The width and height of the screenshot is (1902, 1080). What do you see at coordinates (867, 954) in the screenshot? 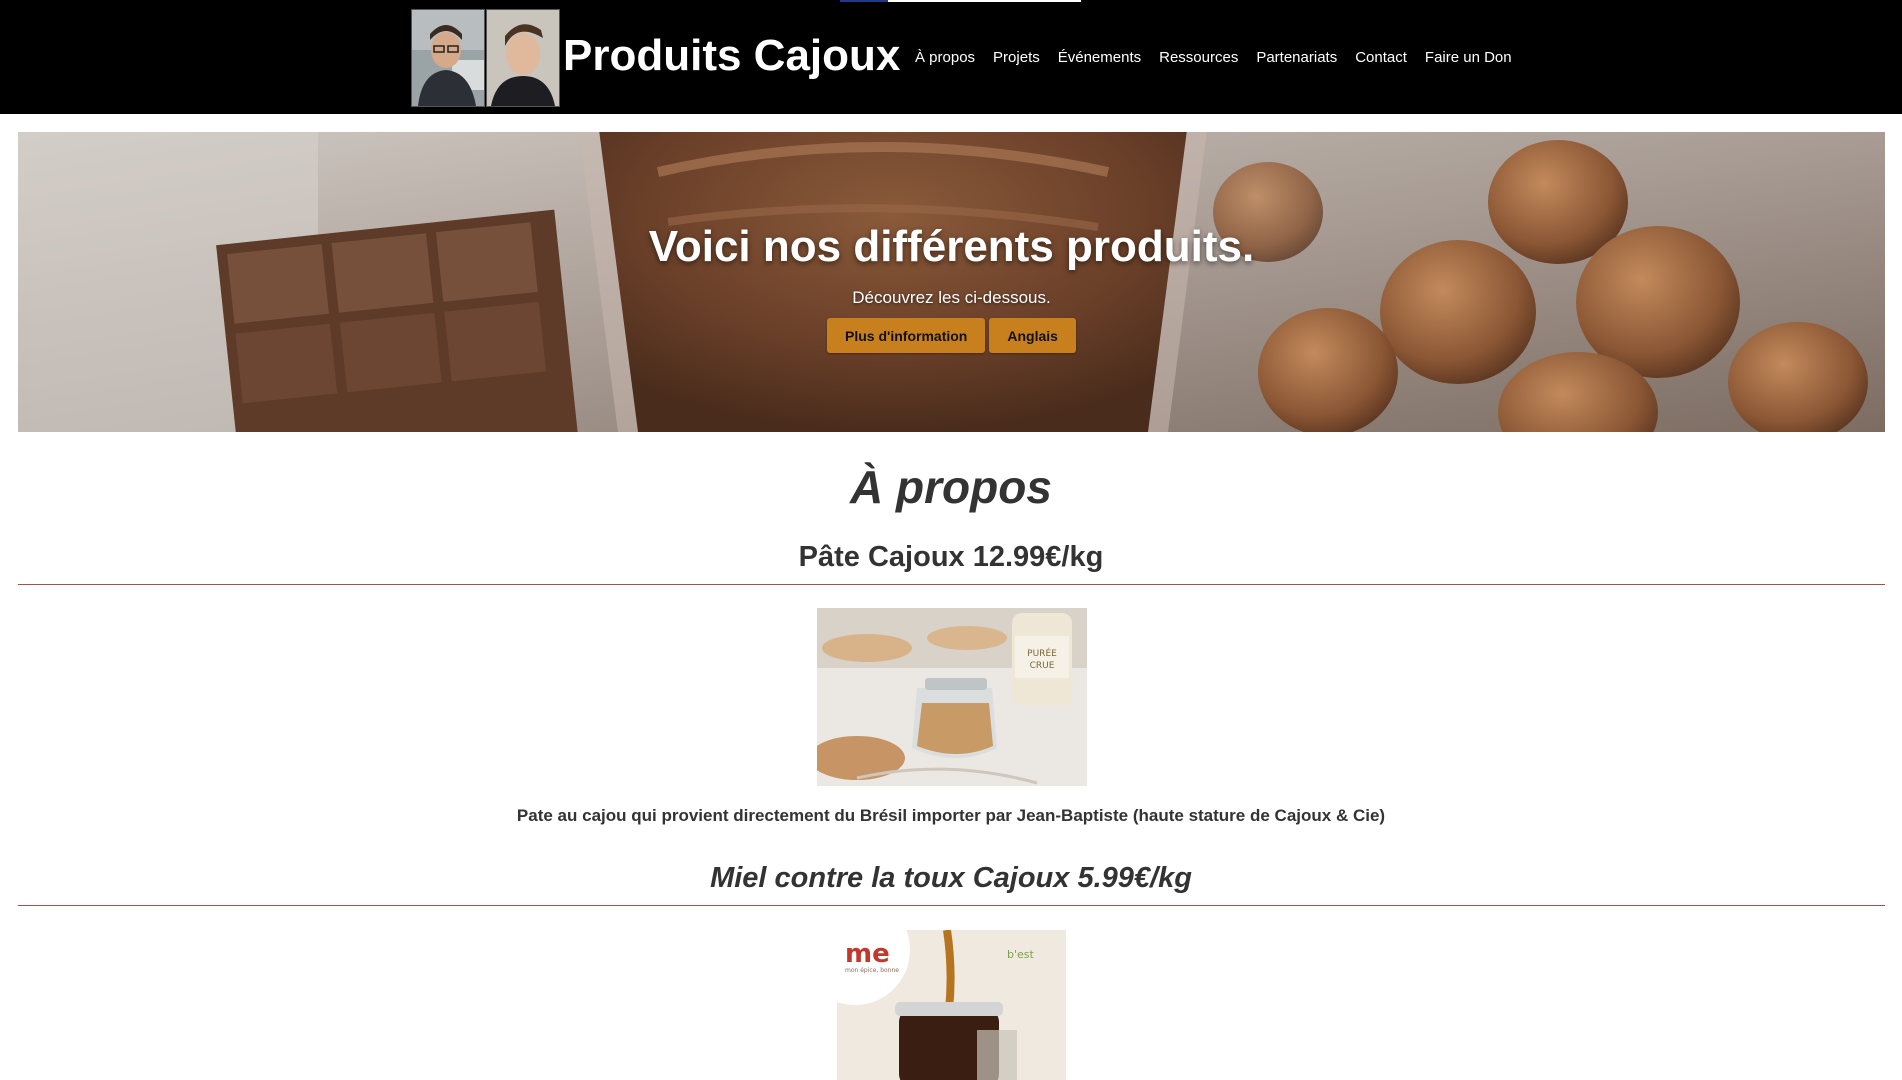
I see `brand-logo-text: me` at bounding box center [867, 954].